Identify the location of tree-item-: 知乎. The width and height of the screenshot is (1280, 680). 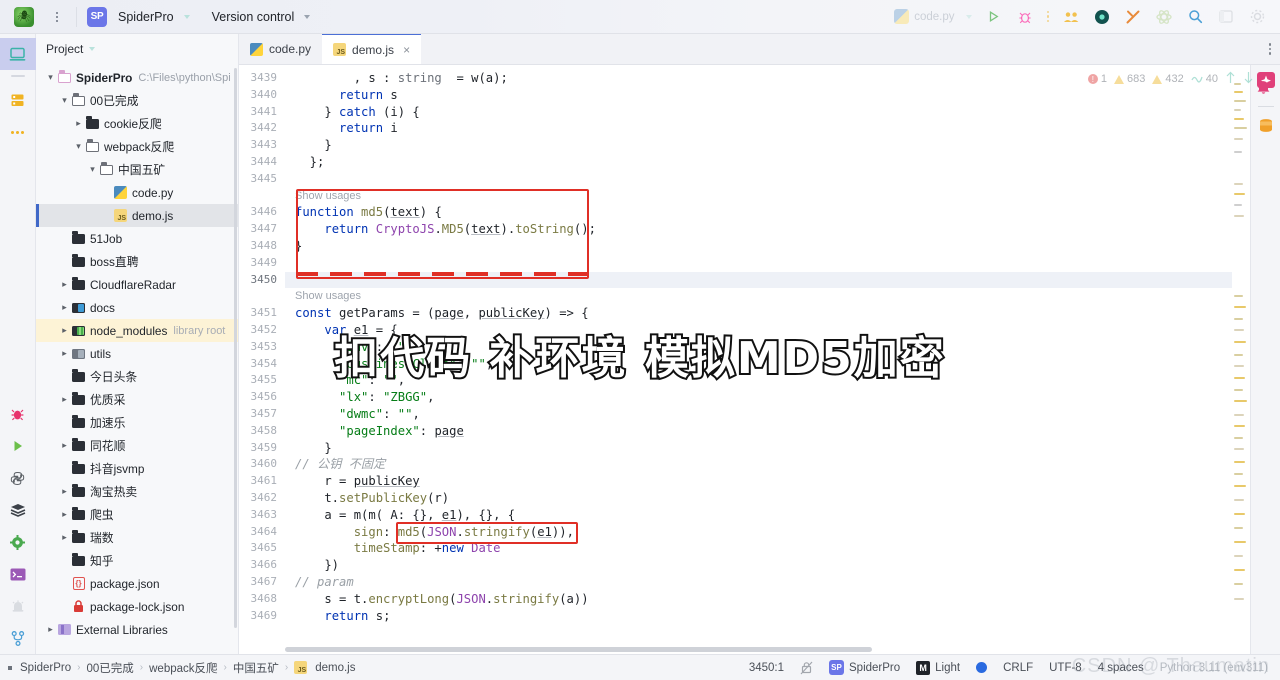
(137, 560).